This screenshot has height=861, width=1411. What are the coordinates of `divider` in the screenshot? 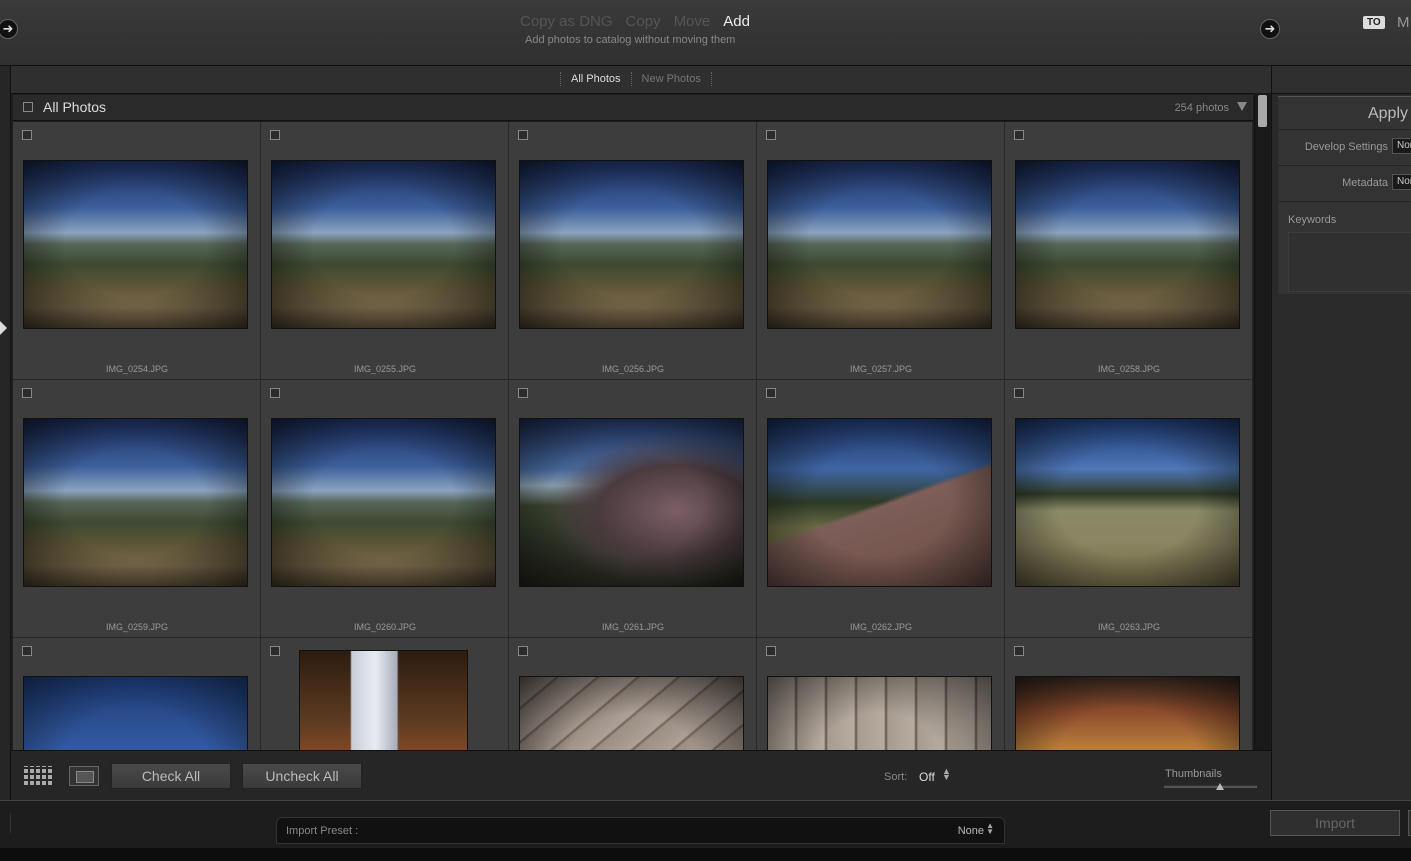 It's located at (10, 823).